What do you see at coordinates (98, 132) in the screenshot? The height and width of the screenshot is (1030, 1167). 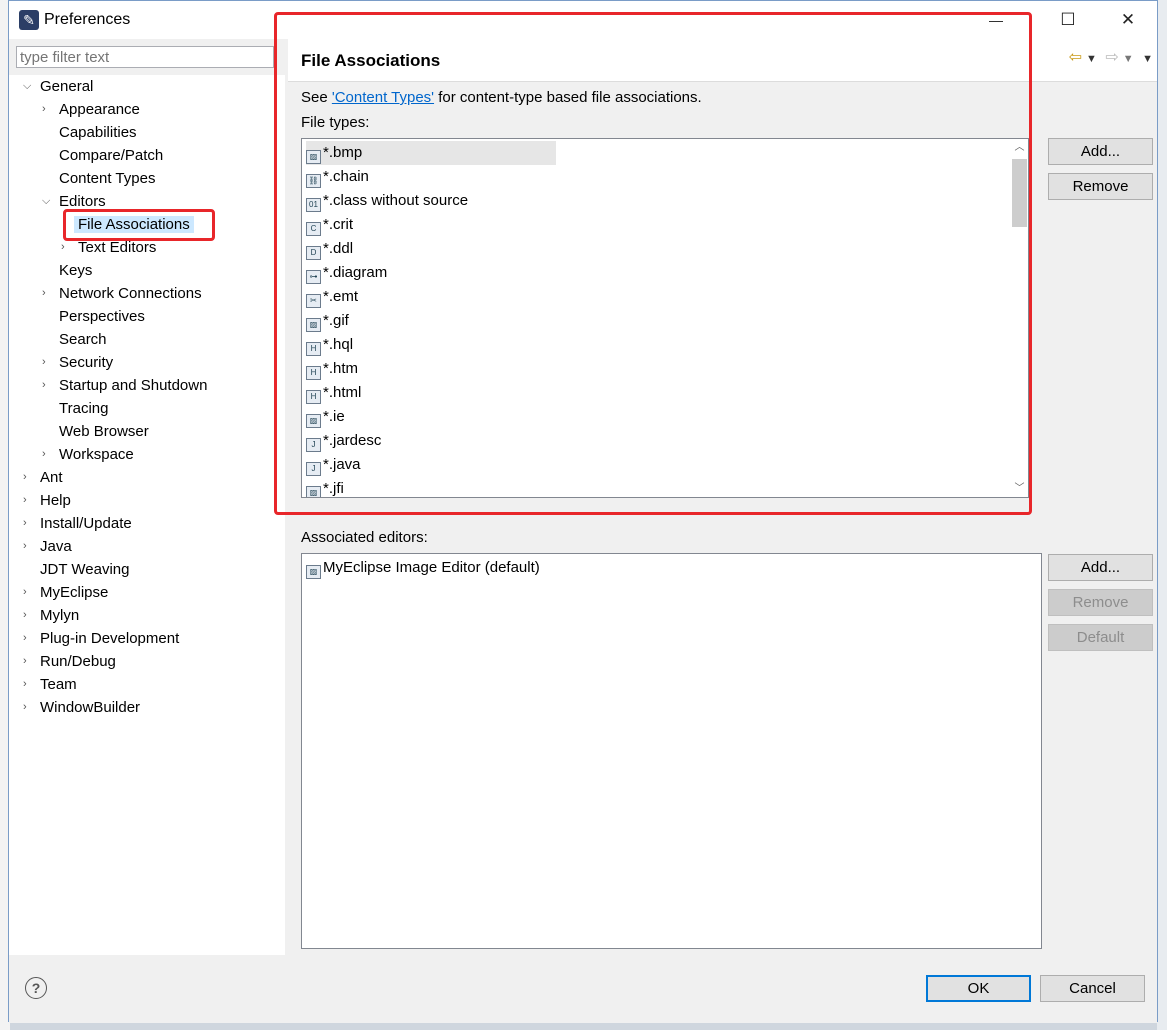 I see `tree-item-capabilities: Capabilities` at bounding box center [98, 132].